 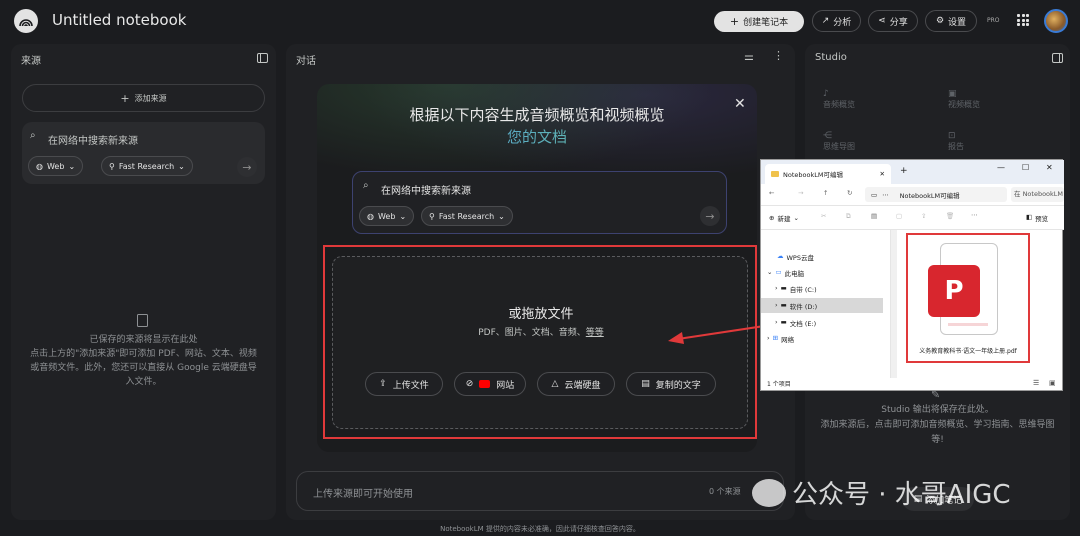 What do you see at coordinates (894, 304) in the screenshot?
I see `scrollbar` at bounding box center [894, 304].